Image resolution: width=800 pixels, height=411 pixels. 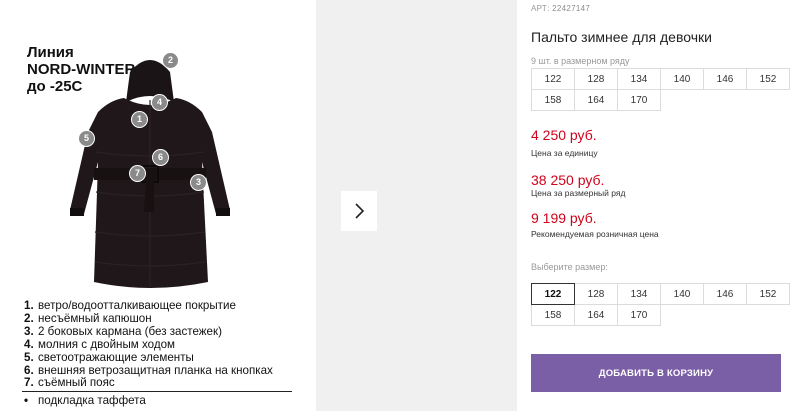 I want to click on feature-marker-6: 6, so click(x=160, y=157).